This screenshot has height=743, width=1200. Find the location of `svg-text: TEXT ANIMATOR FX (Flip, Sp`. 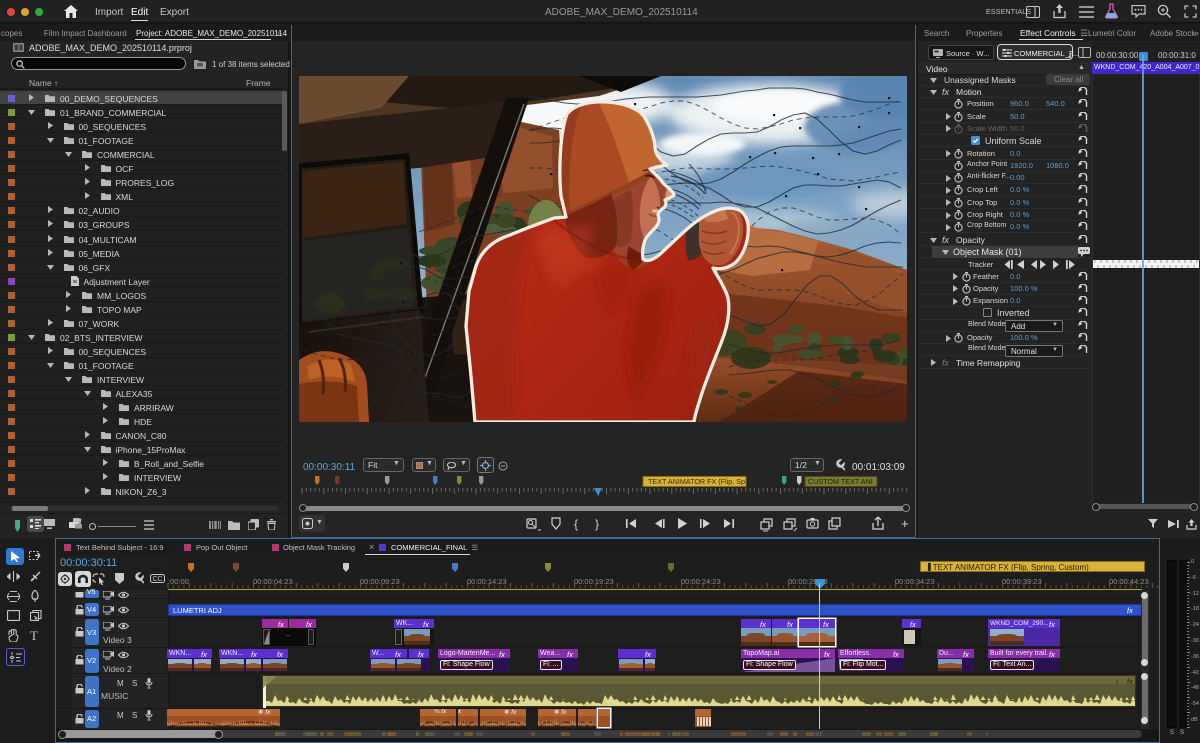

svg-text: TEXT ANIMATOR FX (Flip, Sp is located at coordinates (696, 481).